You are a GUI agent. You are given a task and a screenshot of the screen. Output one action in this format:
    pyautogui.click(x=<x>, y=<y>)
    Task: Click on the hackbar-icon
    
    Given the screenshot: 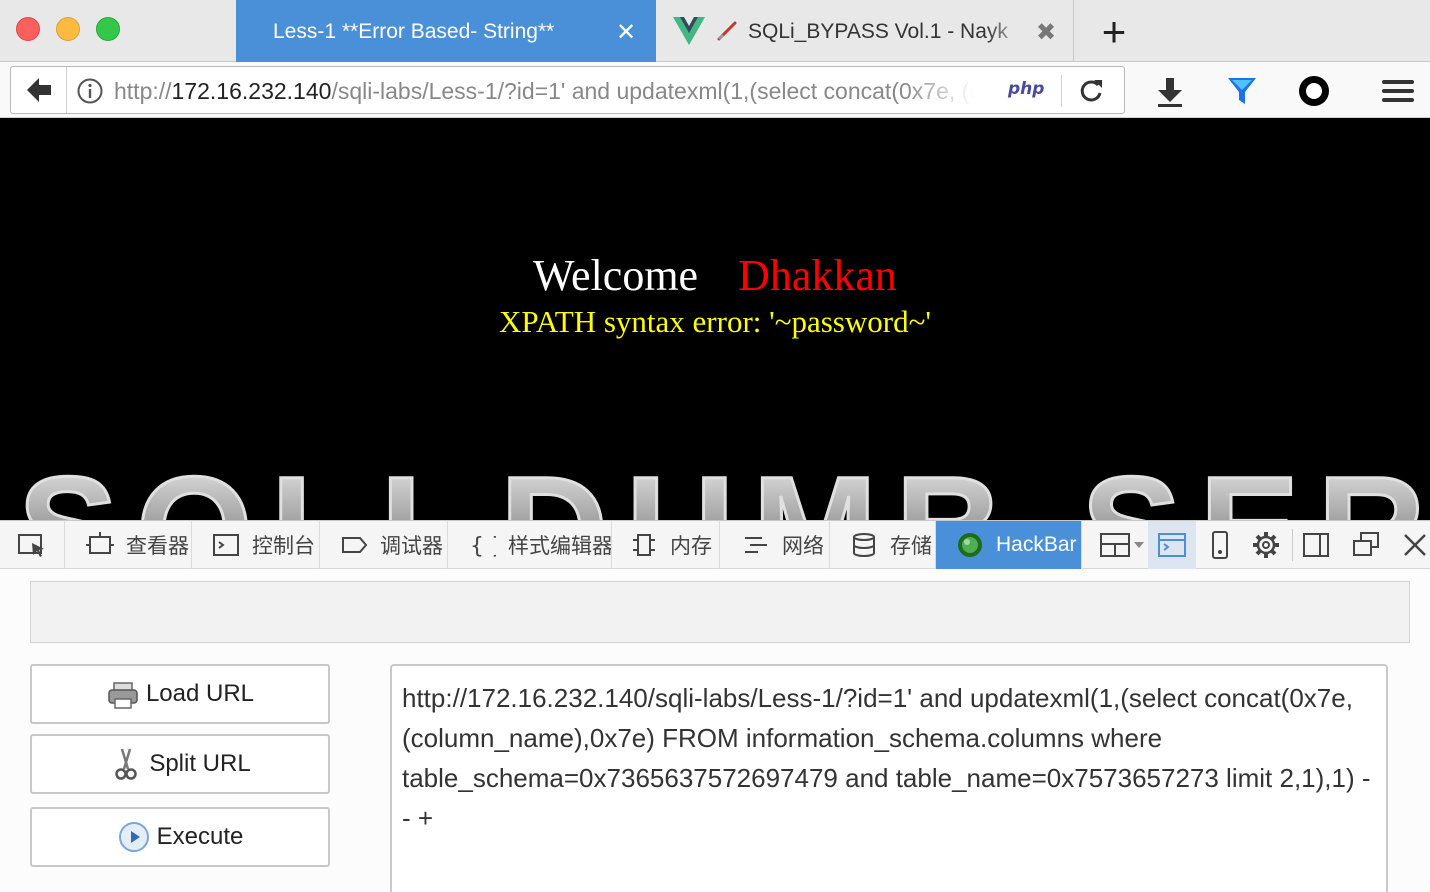 What is the action you would take?
    pyautogui.click(x=970, y=545)
    